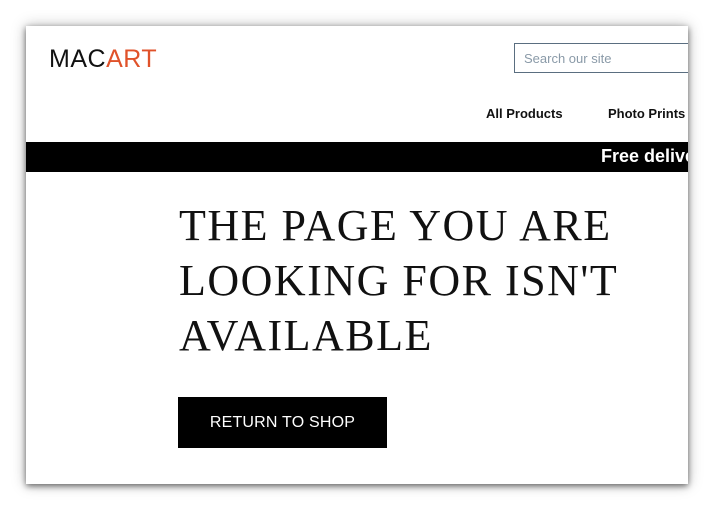 The image size is (720, 517). Describe the element at coordinates (78, 59) in the screenshot. I see `logo-text-mac: MAC` at that location.